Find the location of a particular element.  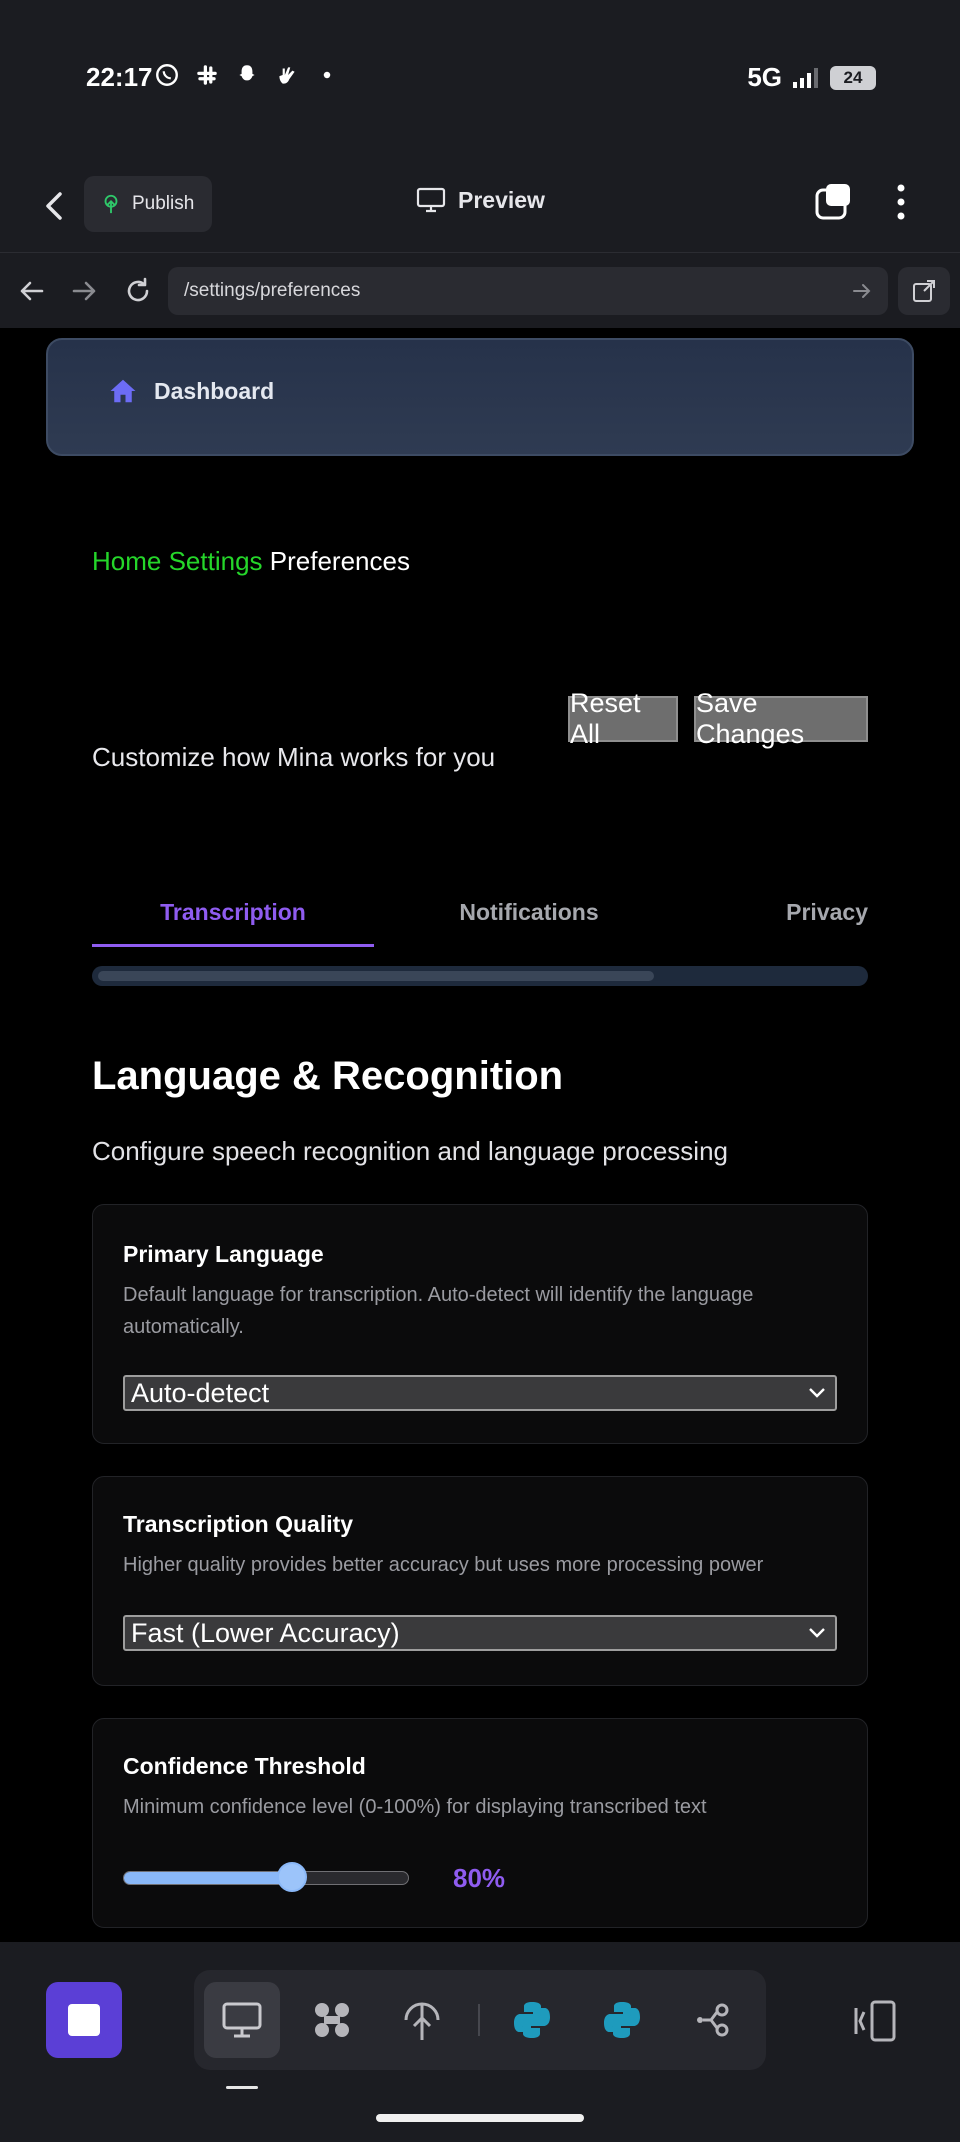

transcription-quality-select: Fast (Lower Accuracy) is located at coordinates (480, 1633).